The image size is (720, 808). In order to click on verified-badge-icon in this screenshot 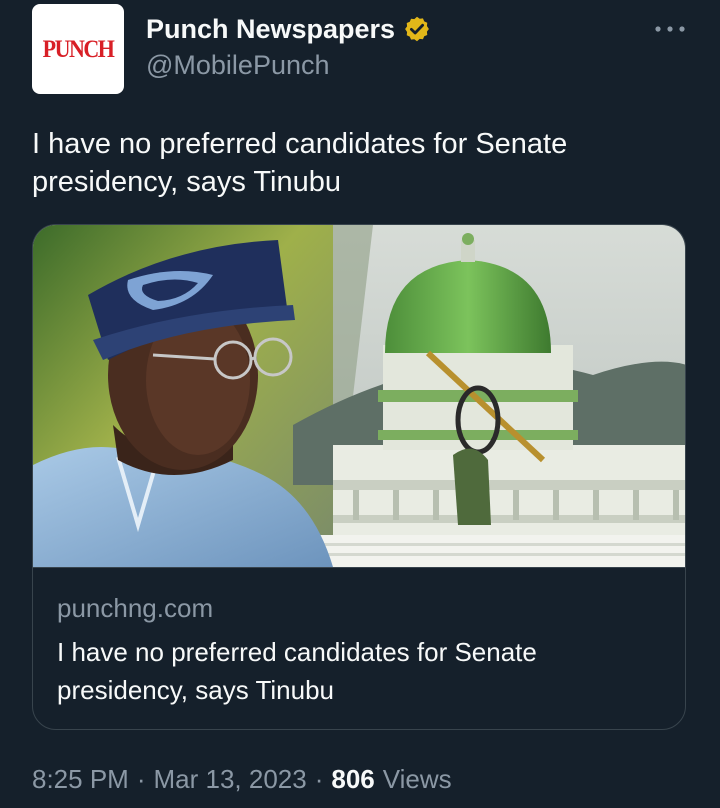, I will do `click(417, 29)`.